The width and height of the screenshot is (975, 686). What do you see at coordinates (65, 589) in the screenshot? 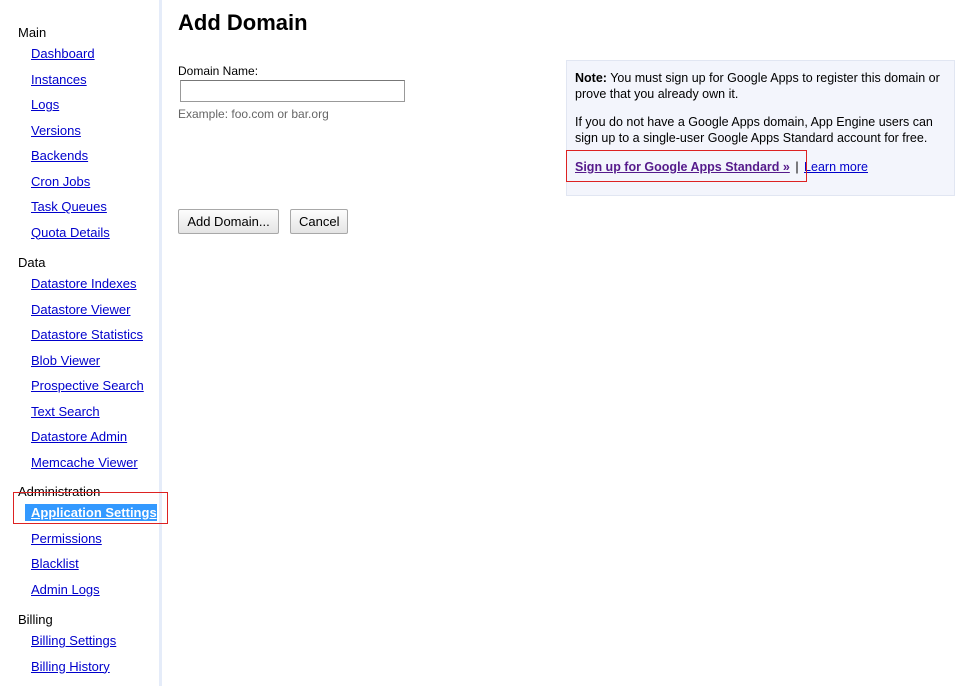
I see `admin-logs-link: Admin Logs` at bounding box center [65, 589].